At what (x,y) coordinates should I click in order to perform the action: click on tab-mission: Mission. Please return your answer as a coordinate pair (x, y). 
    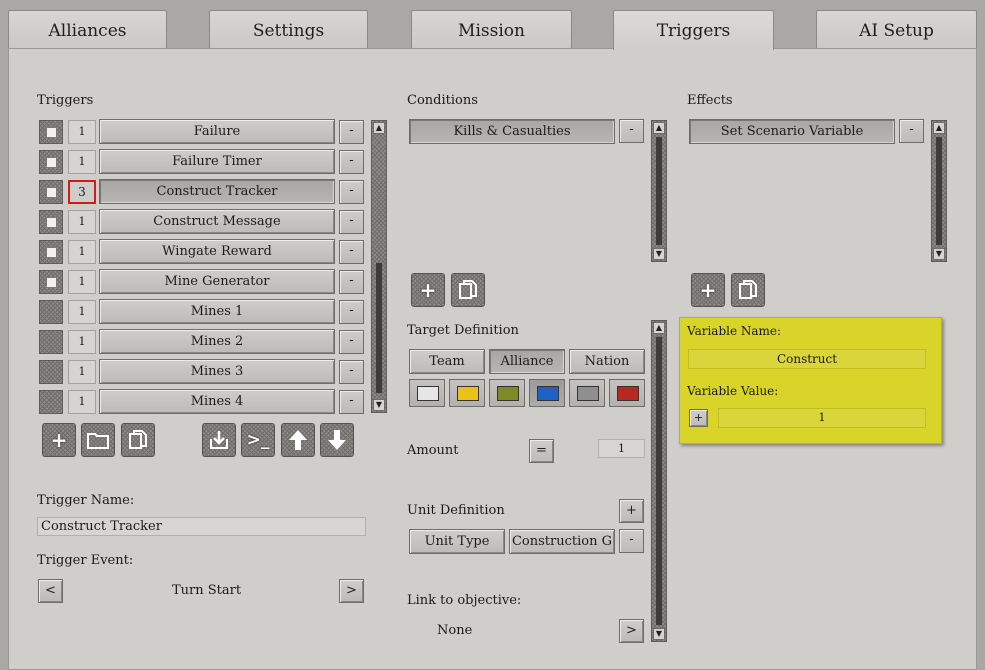
    Looking at the image, I should click on (491, 29).